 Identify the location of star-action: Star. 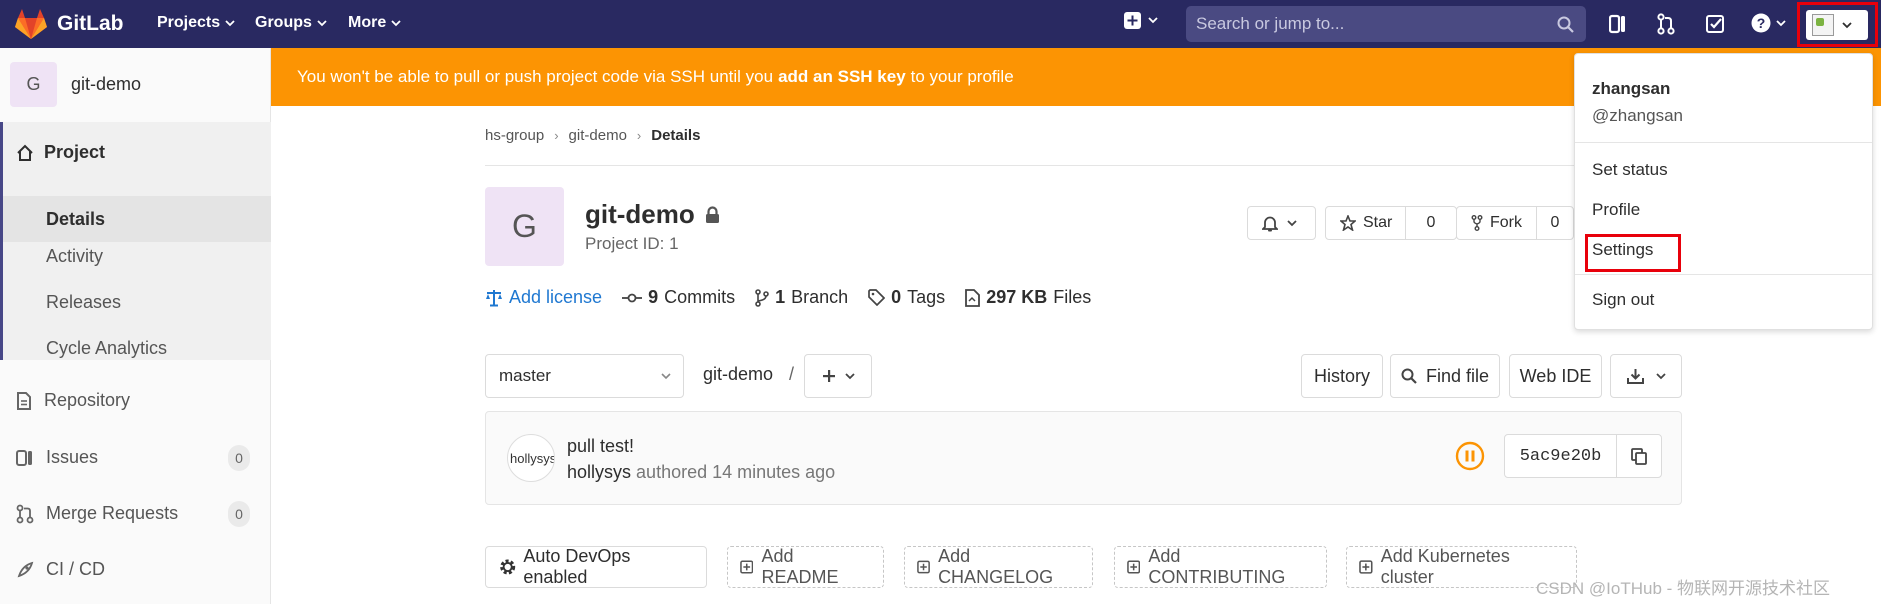
(1366, 223).